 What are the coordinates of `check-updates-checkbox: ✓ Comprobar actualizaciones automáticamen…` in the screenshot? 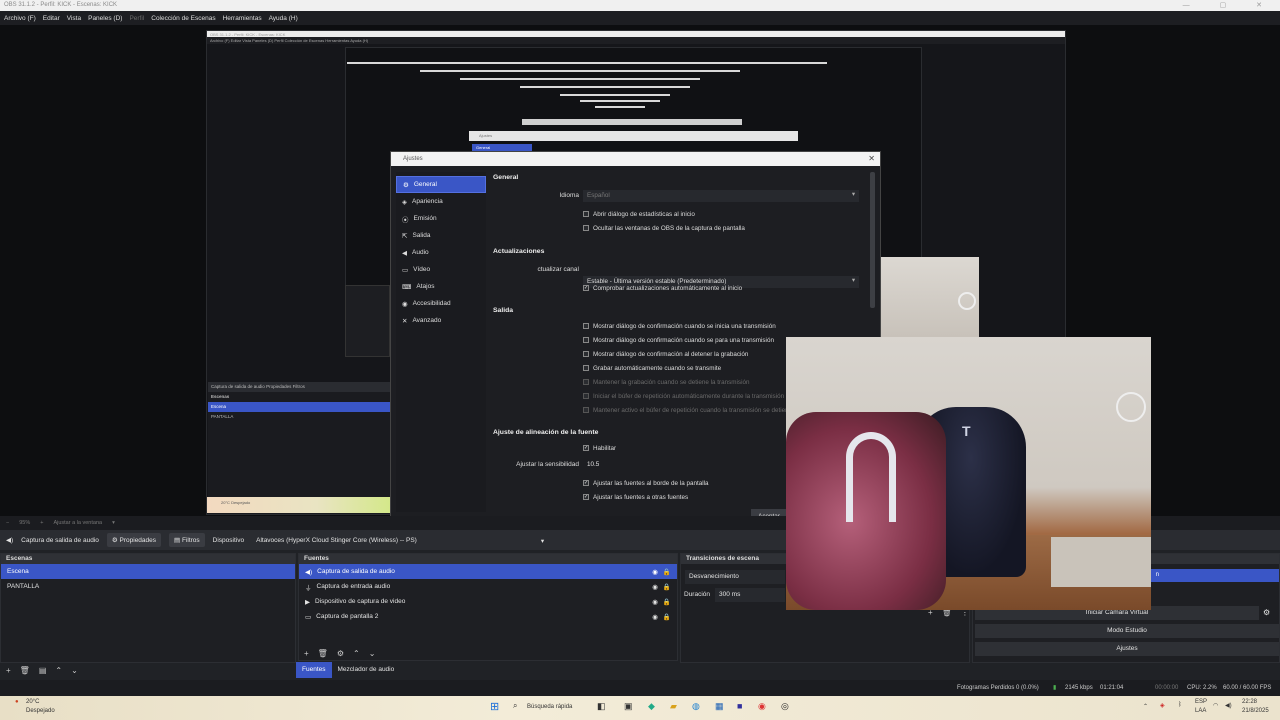 It's located at (662, 288).